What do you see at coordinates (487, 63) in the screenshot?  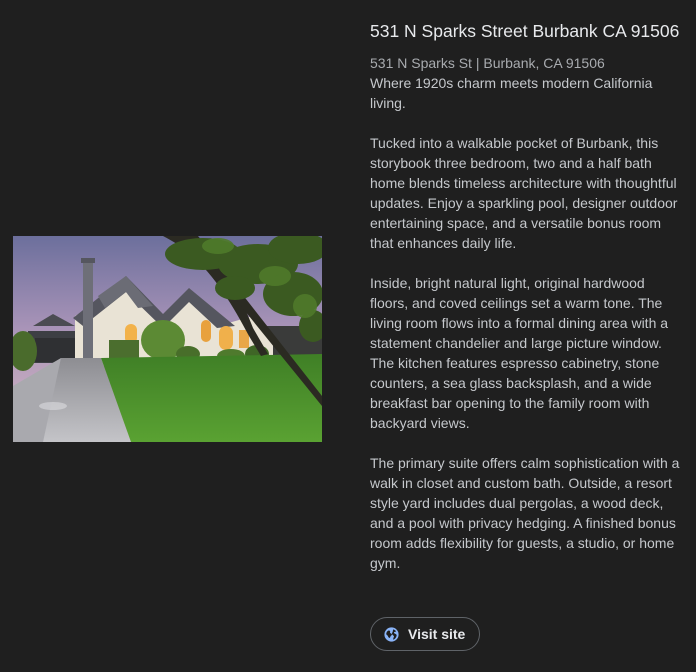 I see `address-line: 531 N Sparks St | Burbank, CA 91506` at bounding box center [487, 63].